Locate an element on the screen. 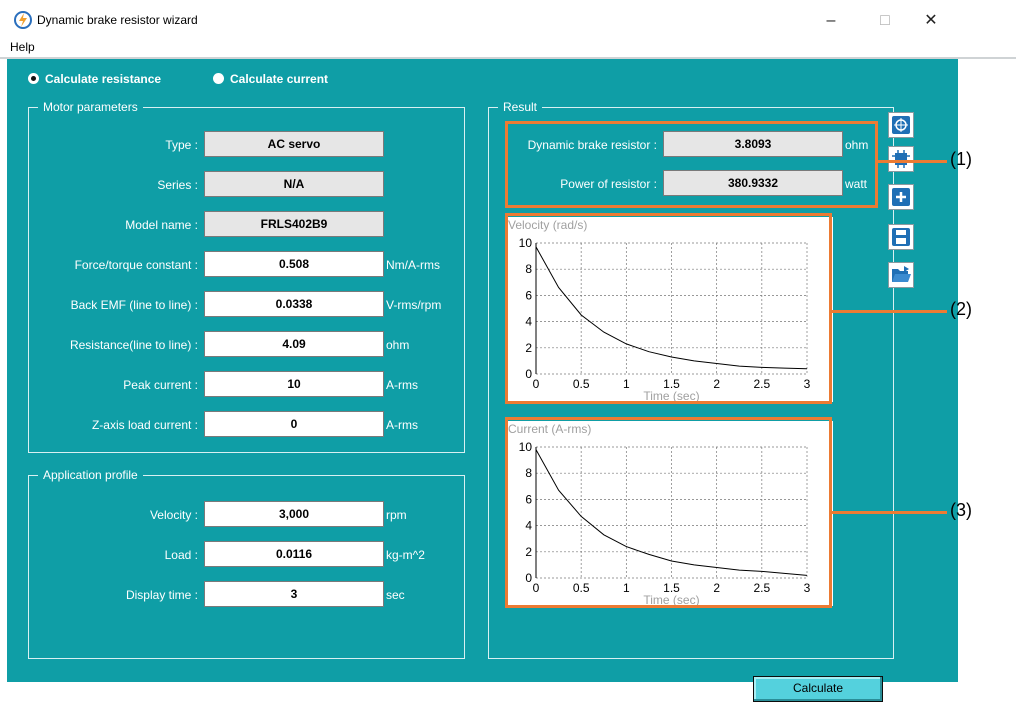 The height and width of the screenshot is (702, 1016). add-icon is located at coordinates (901, 197).